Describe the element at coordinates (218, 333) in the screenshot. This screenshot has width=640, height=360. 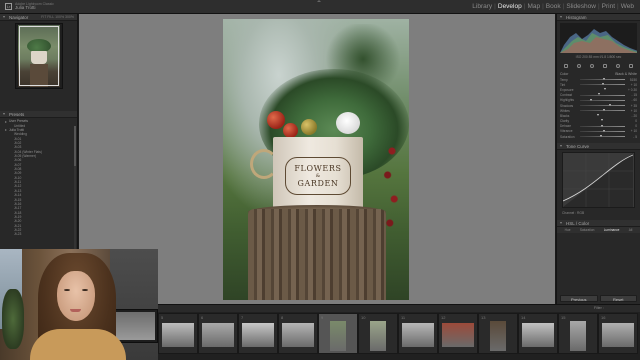
I see `filmstrip-frame: 6` at that location.